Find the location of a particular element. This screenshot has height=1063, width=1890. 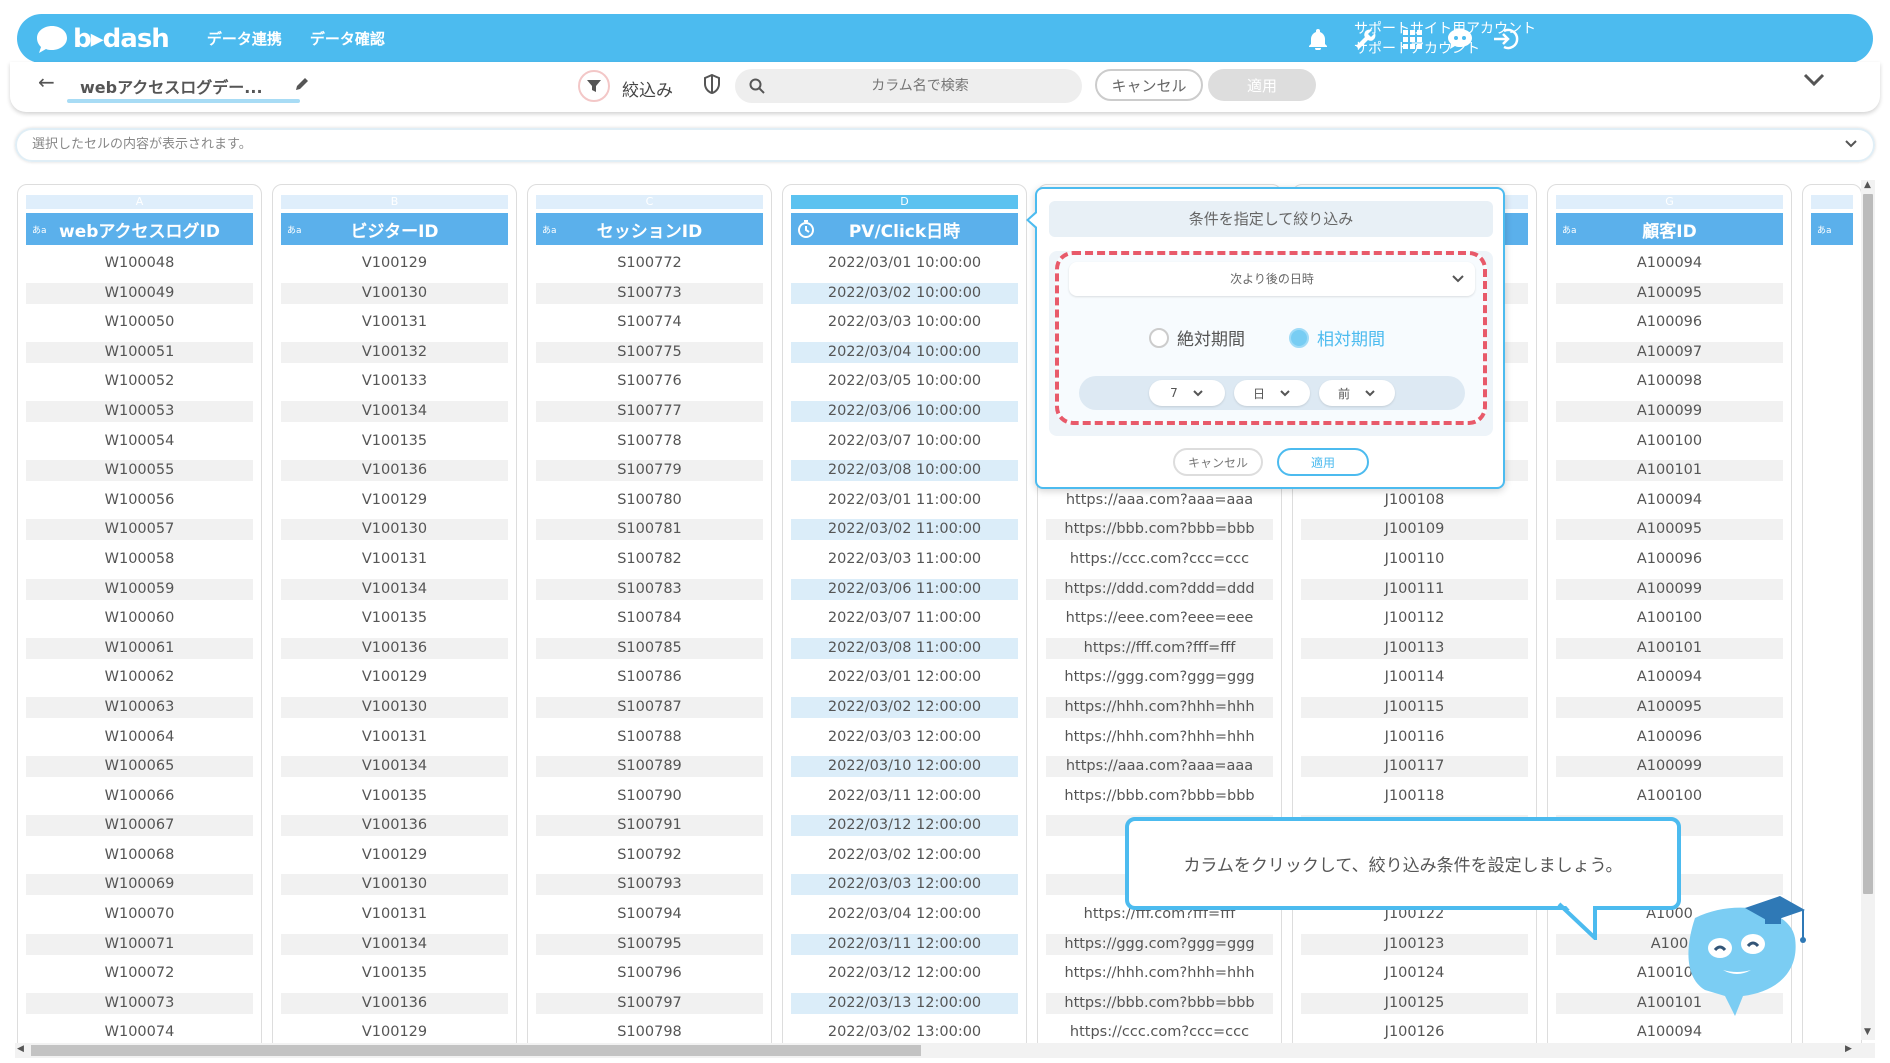

table-cell: 2022/03/02 13:00:00 is located at coordinates (904, 1032).